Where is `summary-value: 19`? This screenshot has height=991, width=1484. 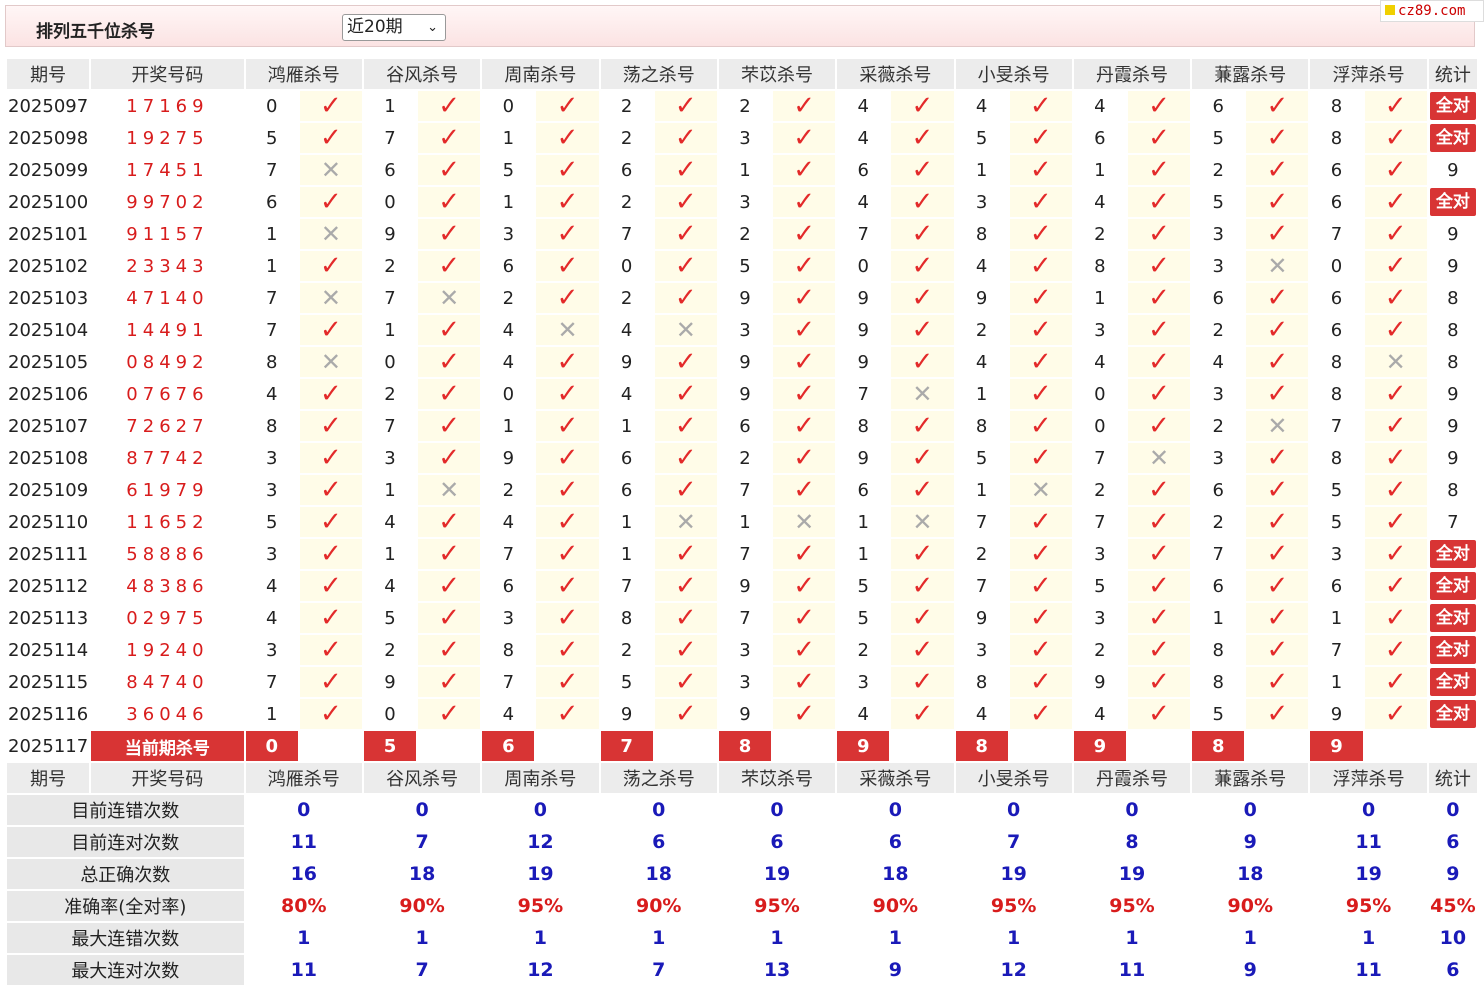 summary-value: 19 is located at coordinates (777, 874).